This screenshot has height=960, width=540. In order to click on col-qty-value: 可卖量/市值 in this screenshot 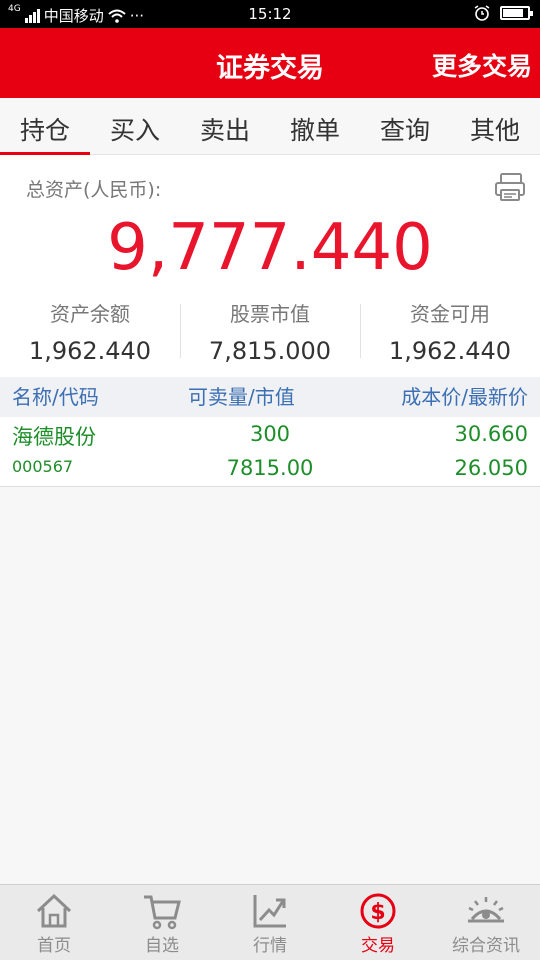, I will do `click(241, 397)`.